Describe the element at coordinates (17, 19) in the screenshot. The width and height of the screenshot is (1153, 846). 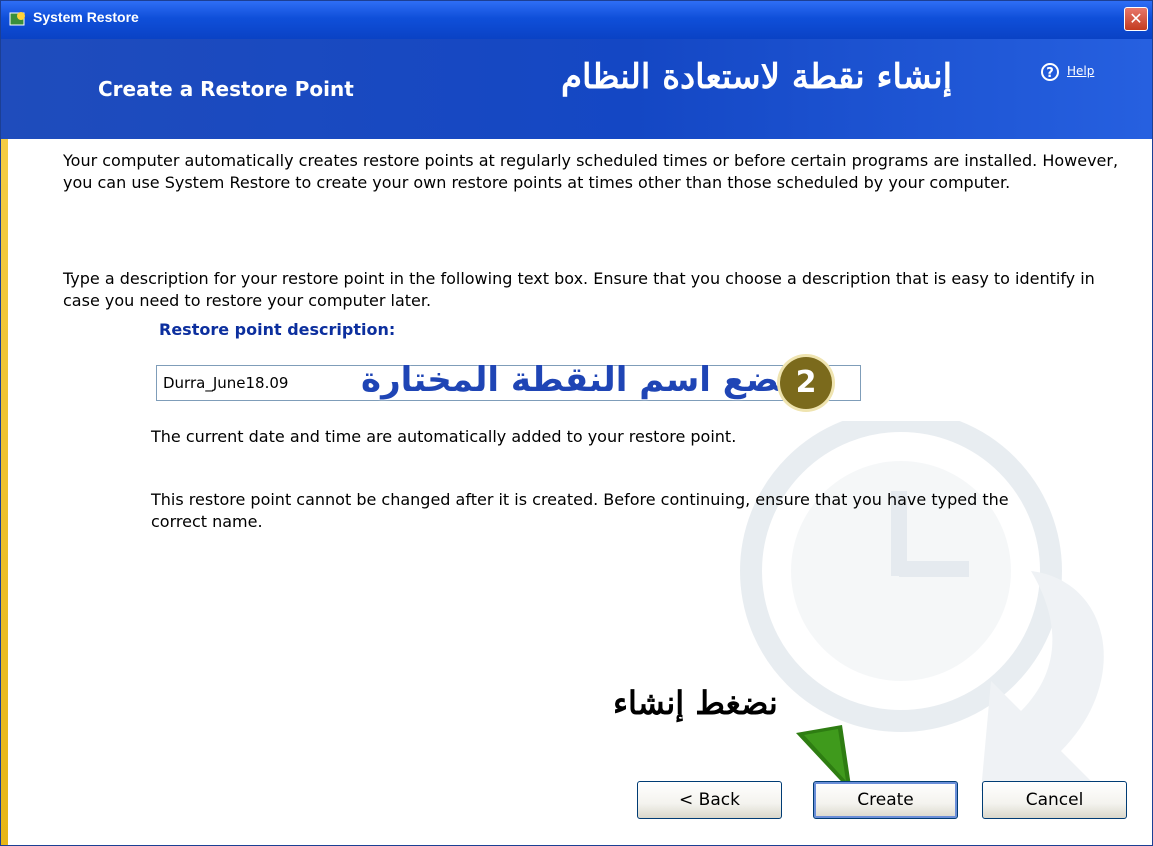
I see `system-restore-icon` at that location.